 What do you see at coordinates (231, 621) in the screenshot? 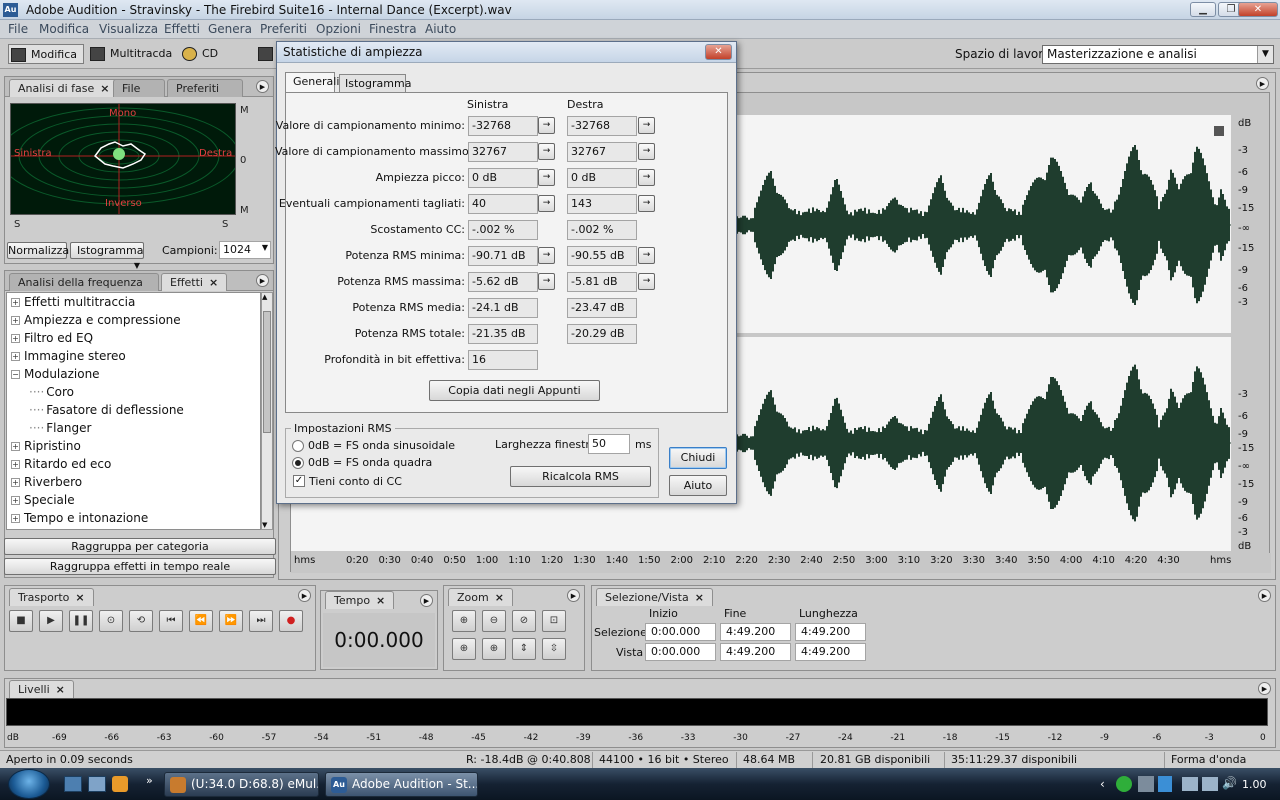
I see `fast-forward-button: ⏩` at bounding box center [231, 621].